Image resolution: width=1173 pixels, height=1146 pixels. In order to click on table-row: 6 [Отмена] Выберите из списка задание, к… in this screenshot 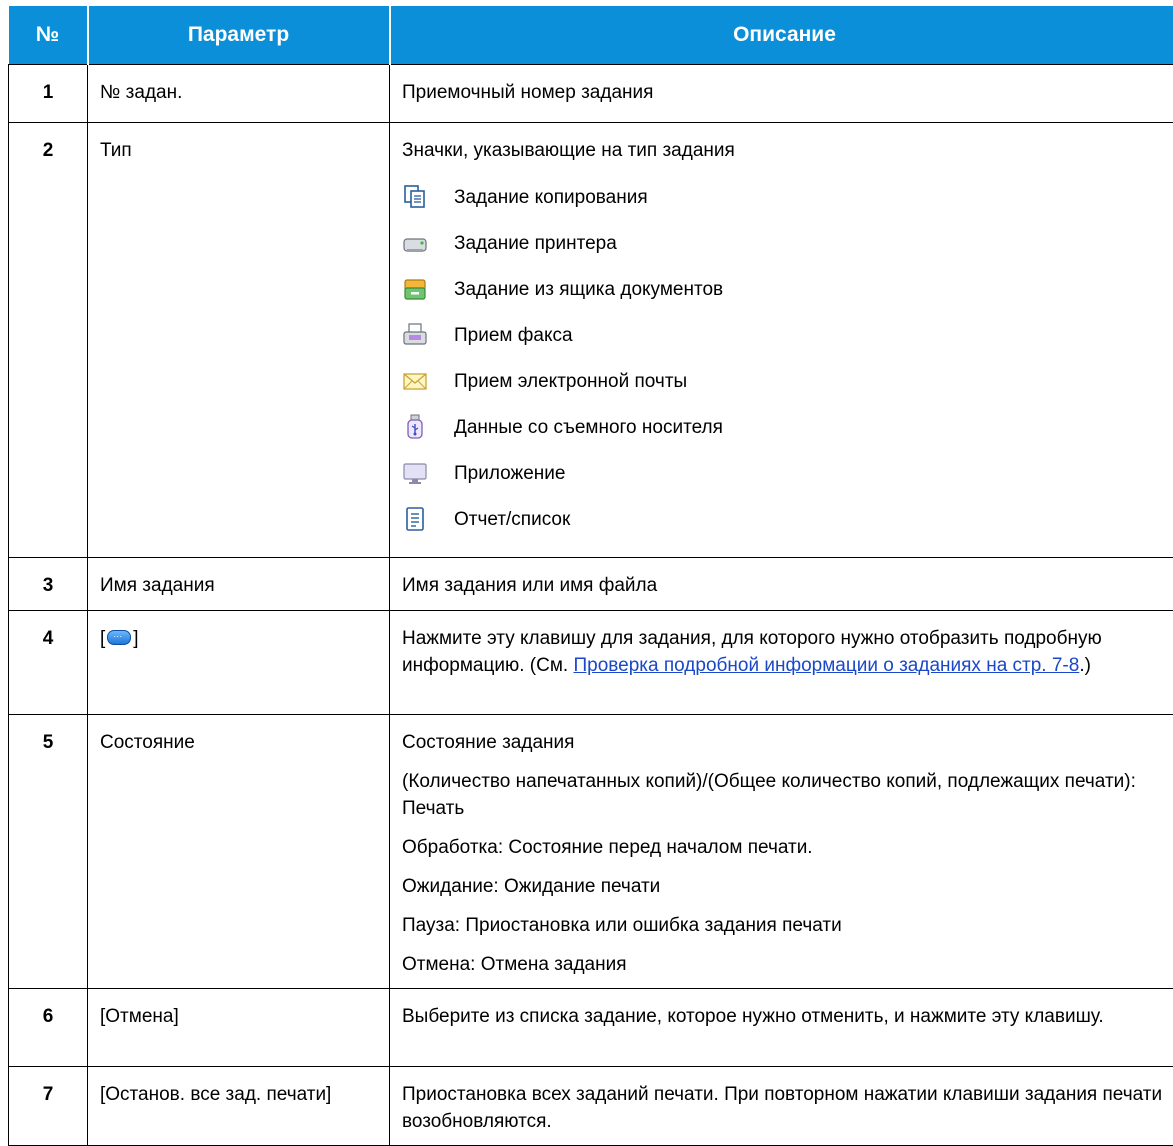, I will do `click(591, 1028)`.